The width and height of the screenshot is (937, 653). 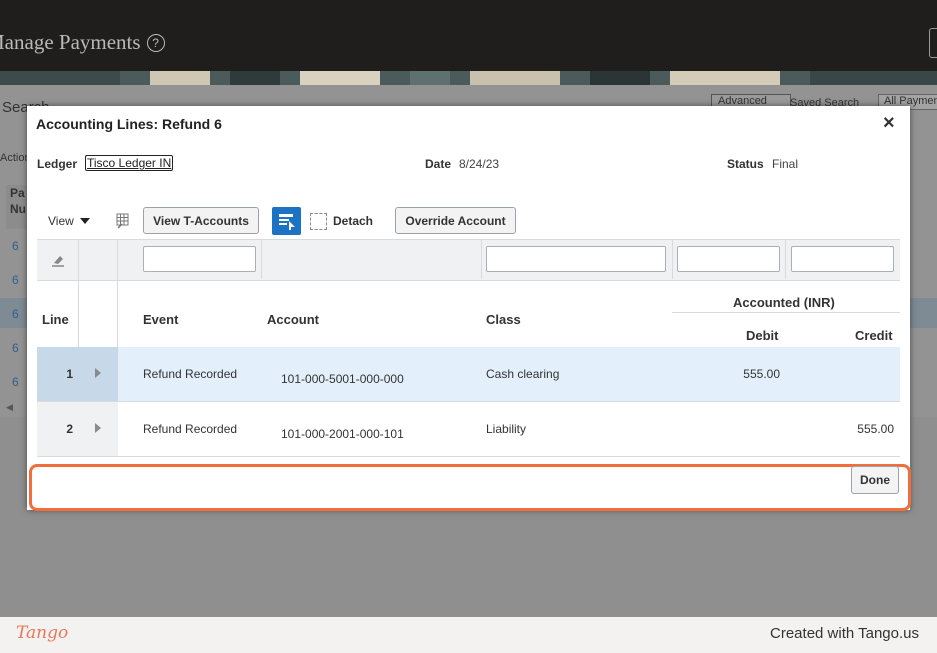 I want to click on decorative-banner, so click(x=468, y=78).